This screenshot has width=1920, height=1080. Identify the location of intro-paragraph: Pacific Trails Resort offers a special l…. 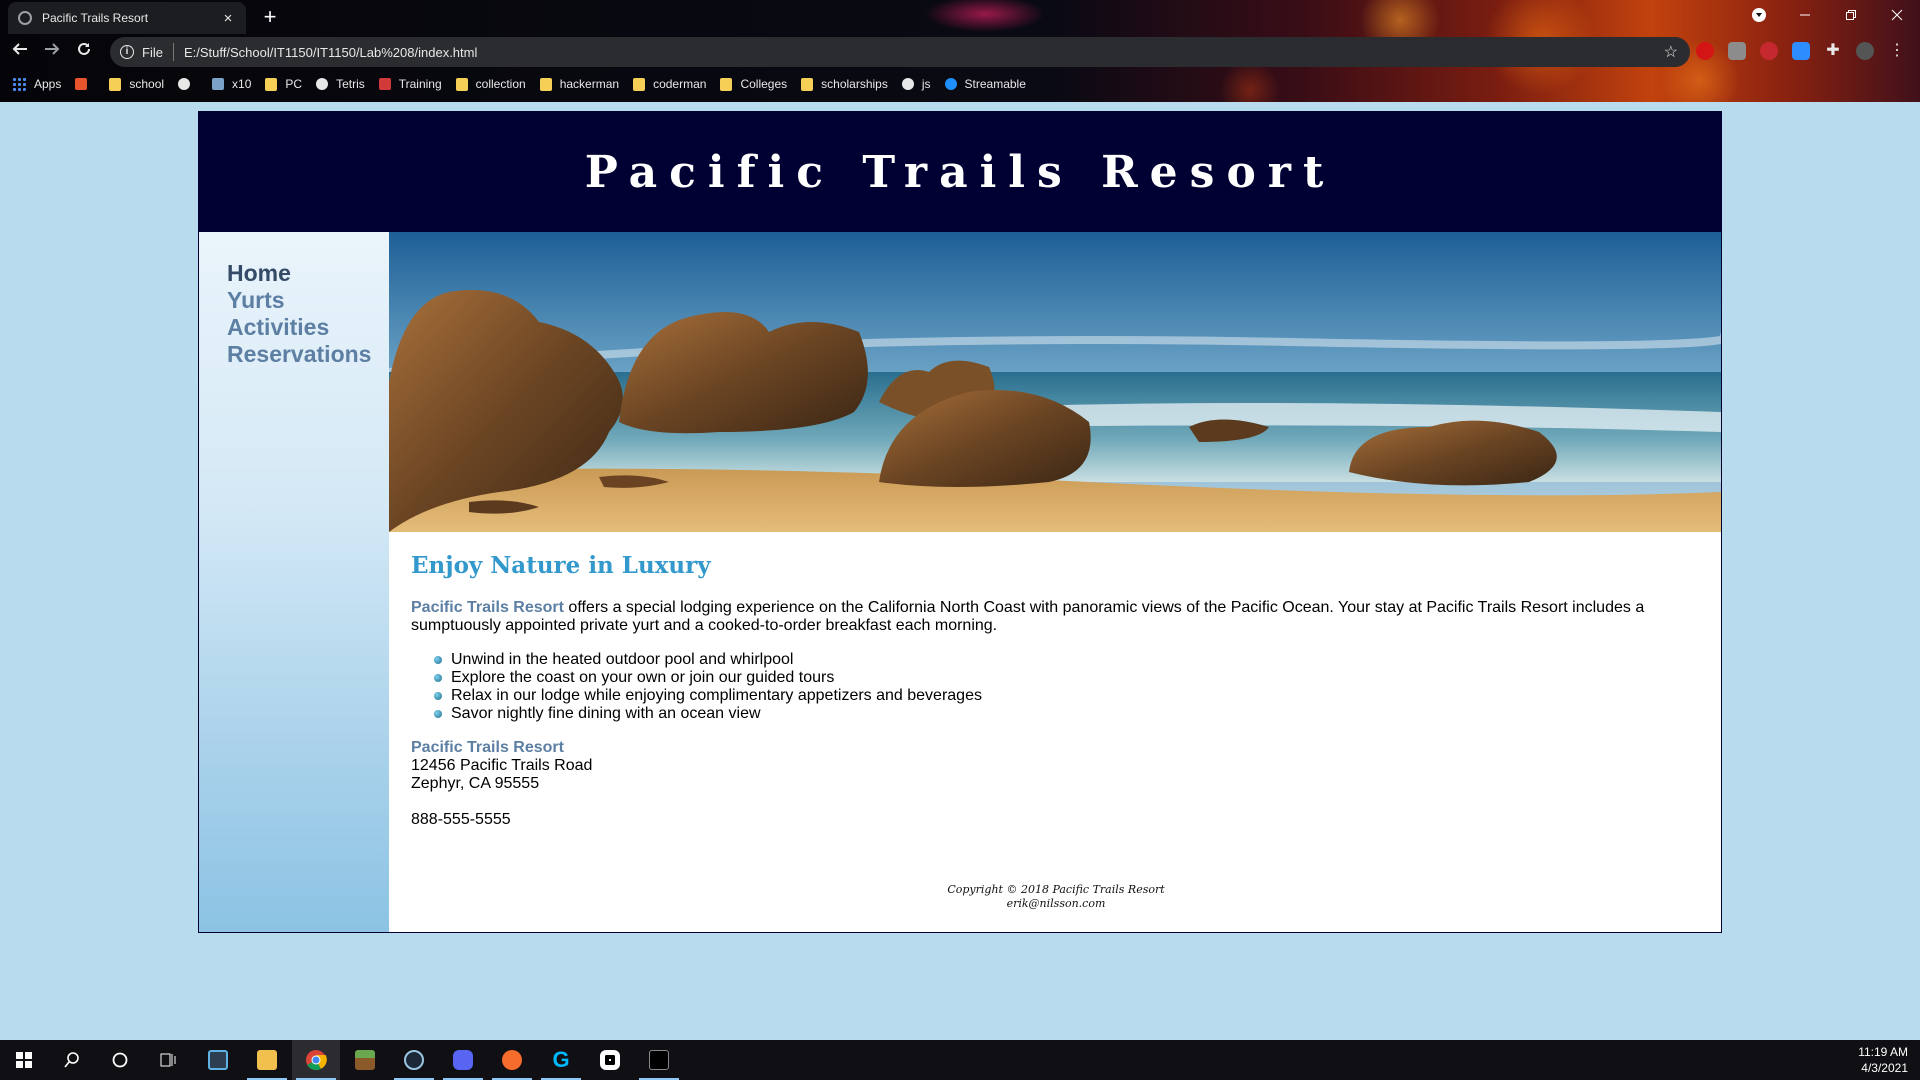
(1056, 617).